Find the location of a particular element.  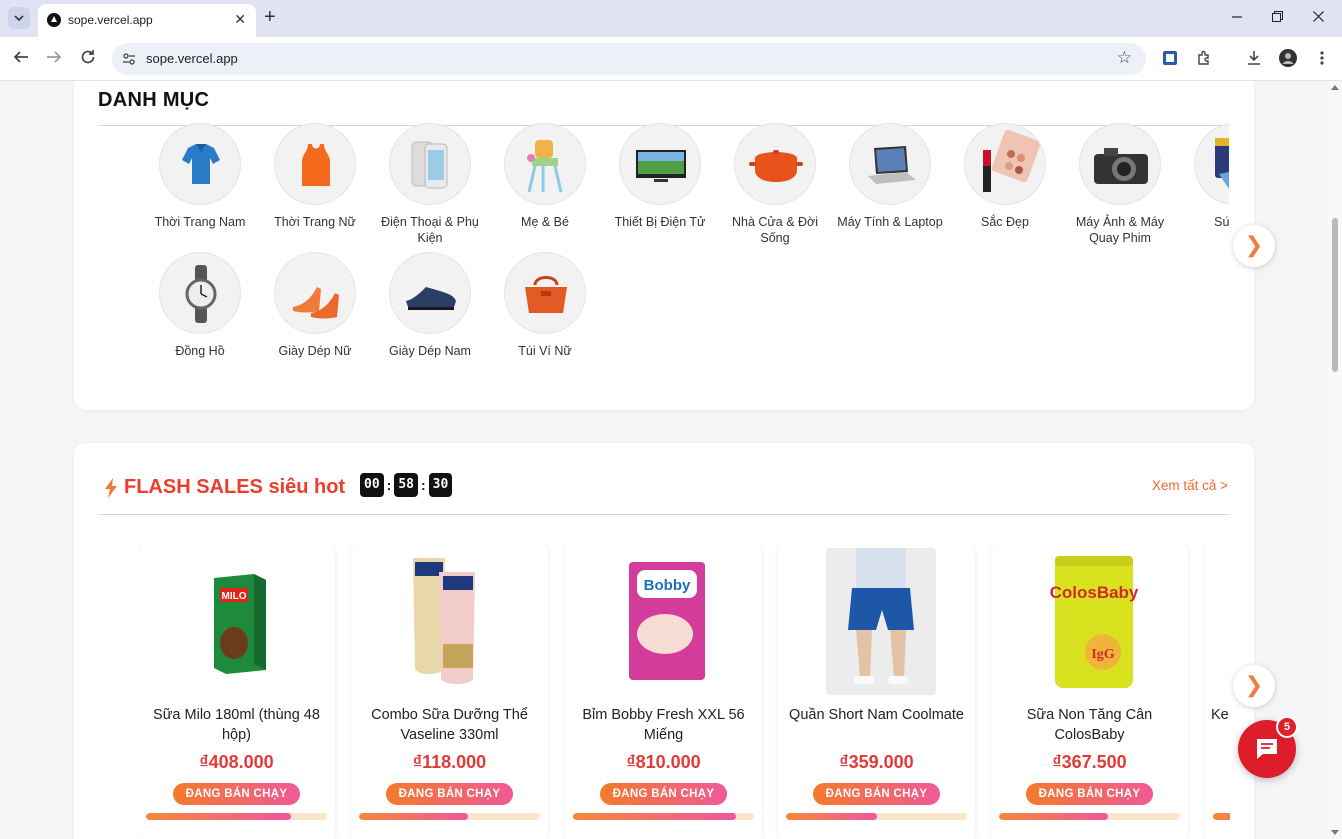

heels-image is located at coordinates (315, 293).